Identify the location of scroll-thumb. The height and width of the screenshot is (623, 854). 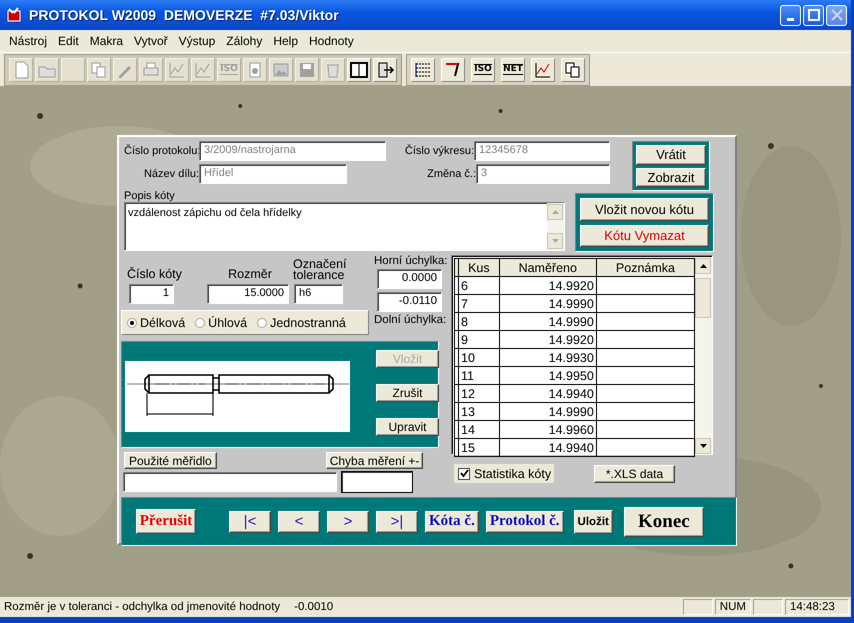
(703, 298).